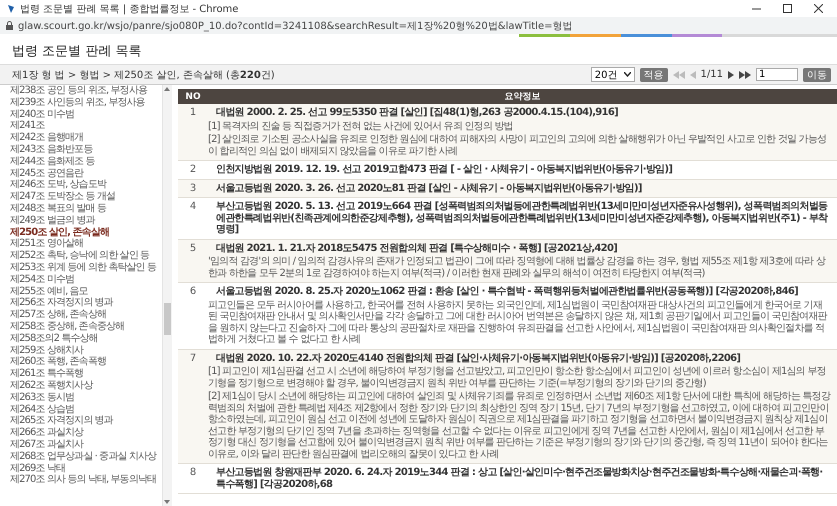 Image resolution: width=837 pixels, height=506 pixels. What do you see at coordinates (519, 292) in the screenshot?
I see `case-title-link: 서울고등법원 2020. 8. 25.자 2020노1062 판결 : 환송 [살인 · 특수협박 - 폭력행위등처벌에관한법률위반(공동폭행)] [각공2020하,846]` at bounding box center [519, 292].